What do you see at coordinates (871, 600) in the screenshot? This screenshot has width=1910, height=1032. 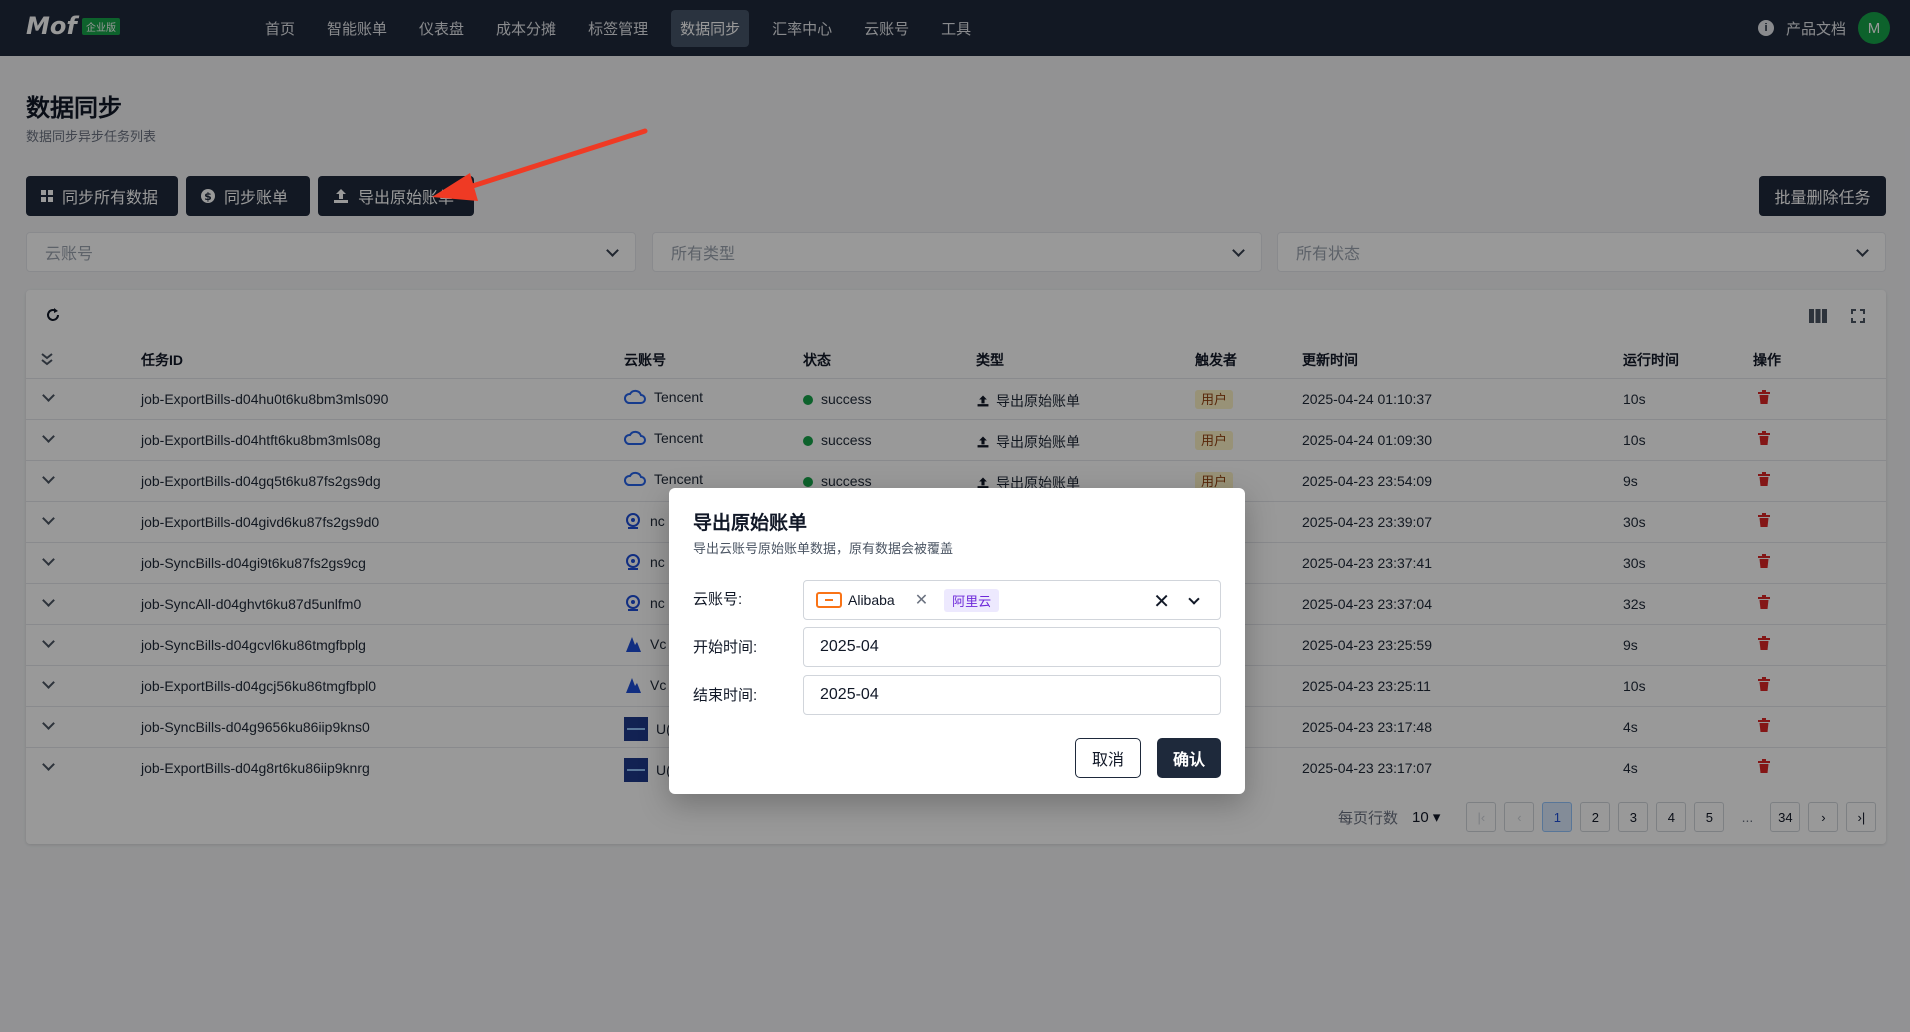 I see `chip-label: Alibaba` at bounding box center [871, 600].